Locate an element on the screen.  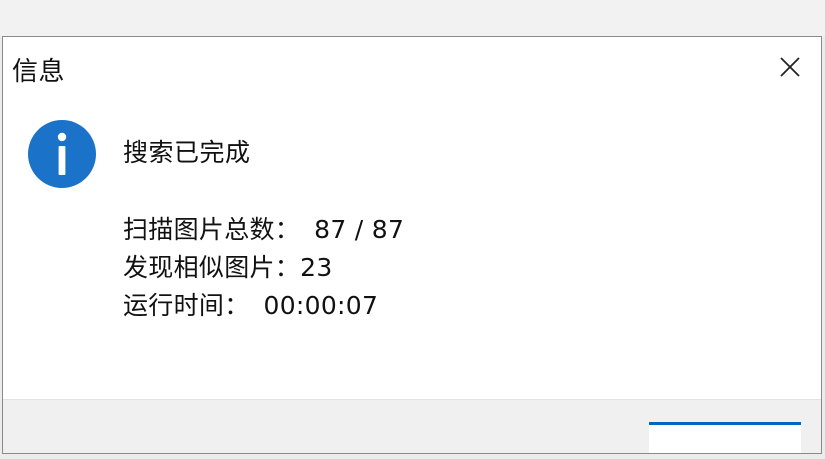
result-details: 扫描图片总数： 87 / 87 发现相似图片：23 运行时间： 00:00:07 is located at coordinates (263, 268).